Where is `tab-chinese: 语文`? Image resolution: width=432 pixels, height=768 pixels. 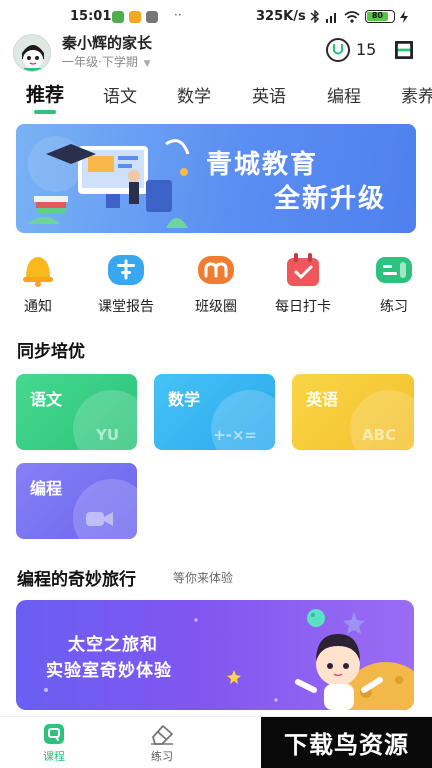 tab-chinese: 语文 is located at coordinates (120, 94).